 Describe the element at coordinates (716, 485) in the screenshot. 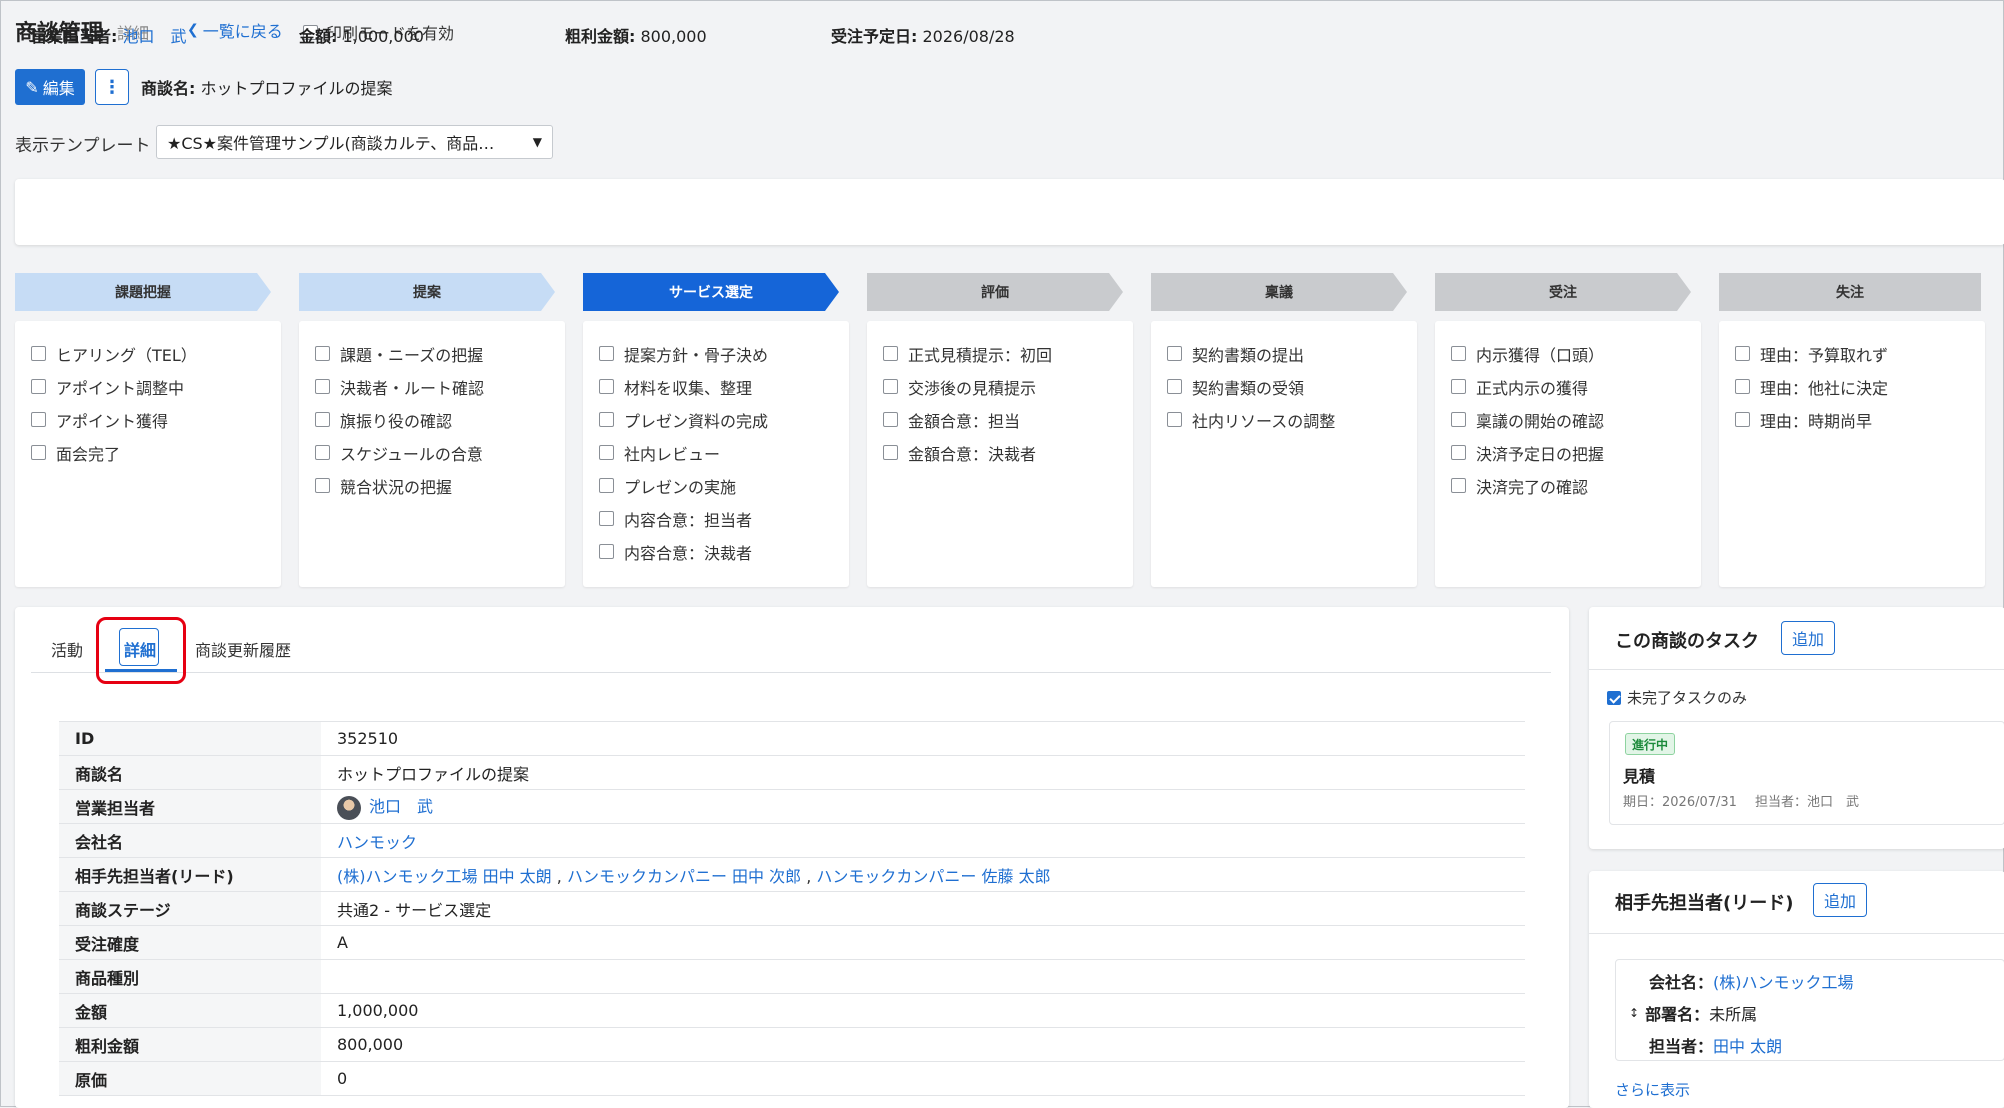

I see `stage-task: プレゼンの実施` at that location.